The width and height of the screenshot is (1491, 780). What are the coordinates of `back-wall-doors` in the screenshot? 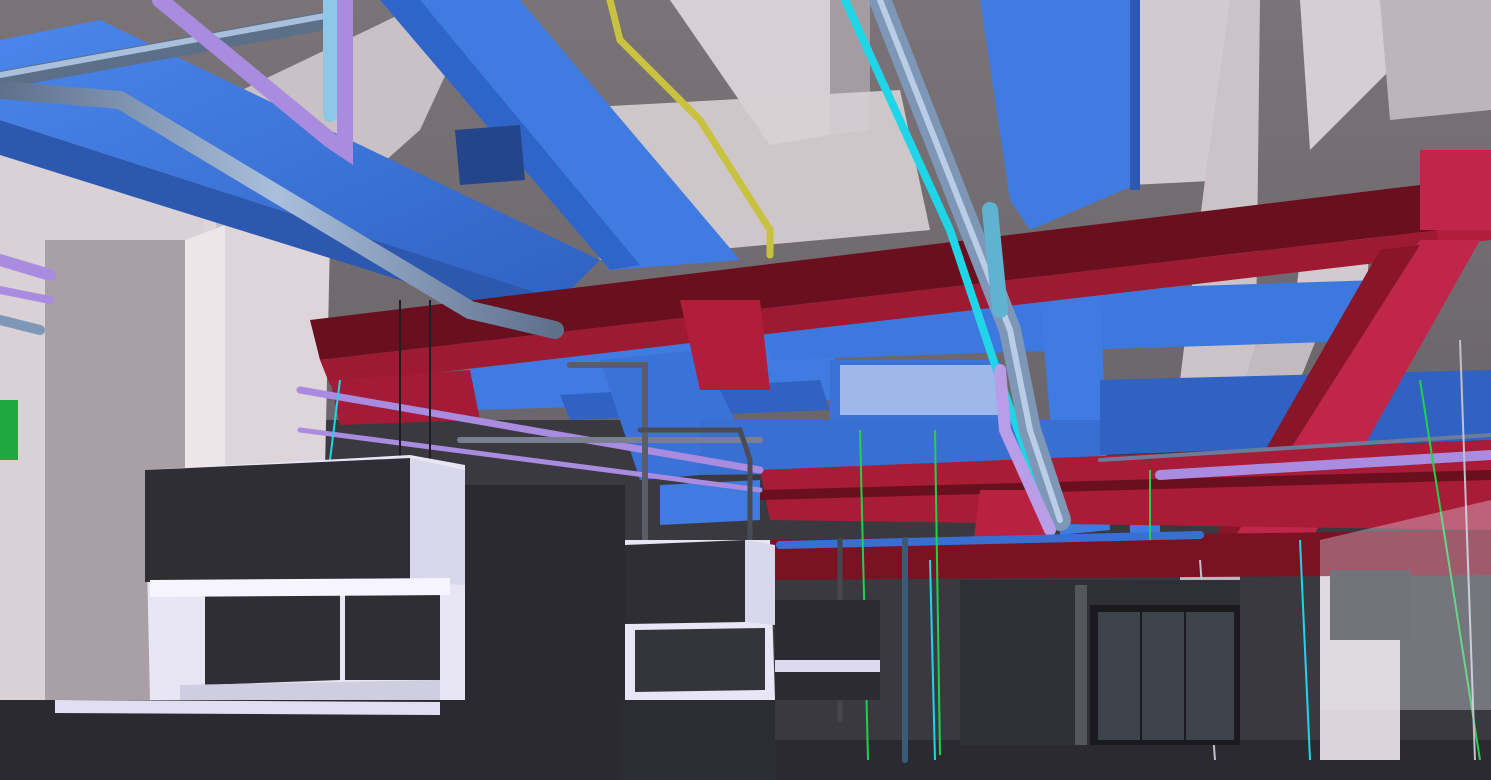 It's located at (1100, 662).